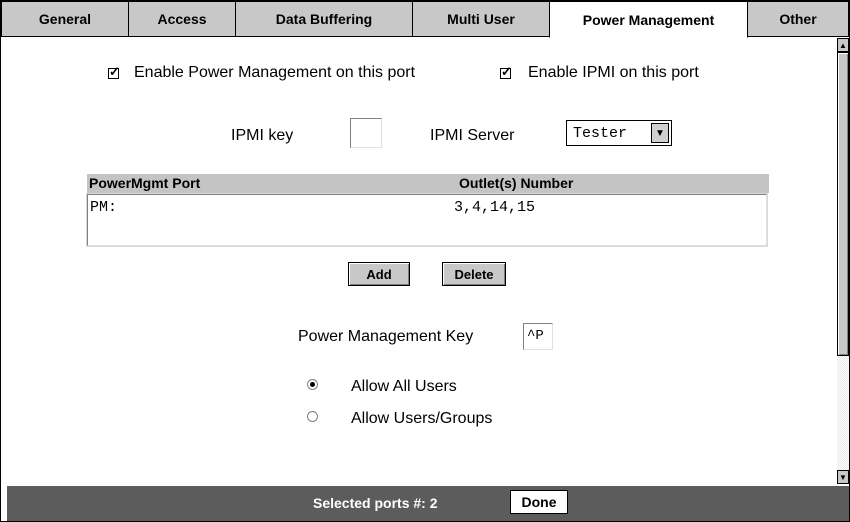  Describe the element at coordinates (262, 135) in the screenshot. I see `ipmi-key-label: IPMI key` at that location.